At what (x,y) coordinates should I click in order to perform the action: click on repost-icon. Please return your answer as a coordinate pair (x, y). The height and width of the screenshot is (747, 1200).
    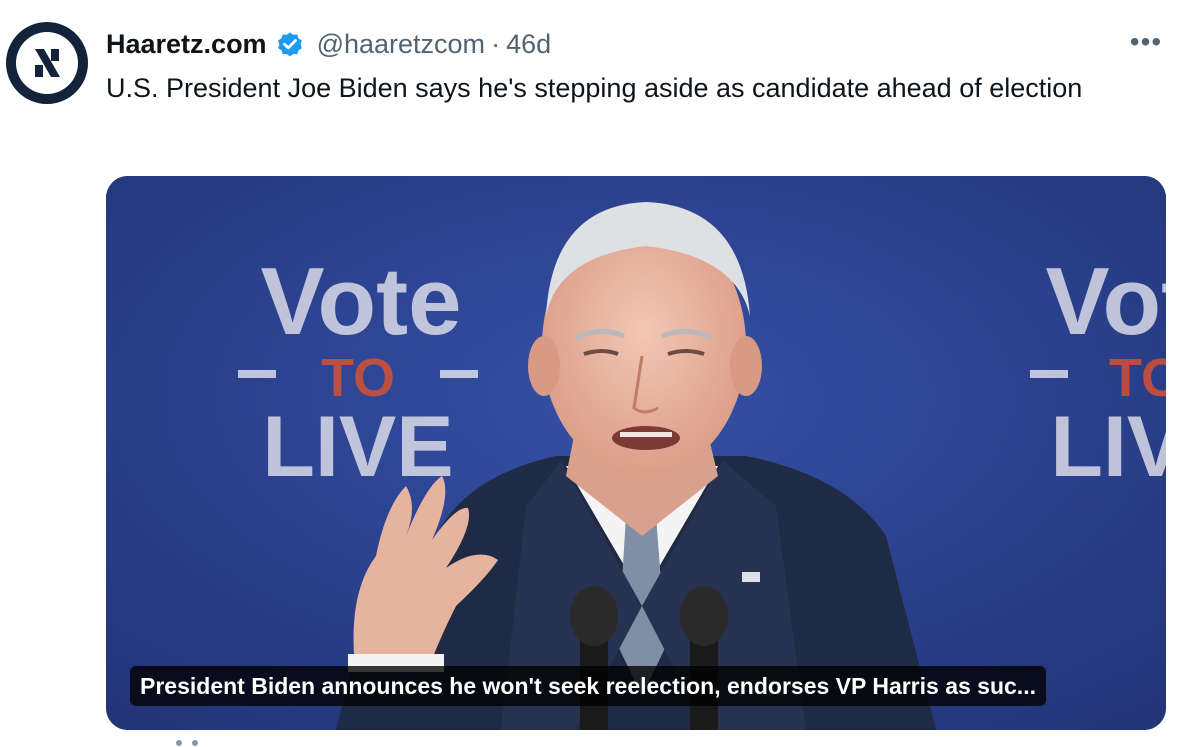
    Looking at the image, I should click on (195, 743).